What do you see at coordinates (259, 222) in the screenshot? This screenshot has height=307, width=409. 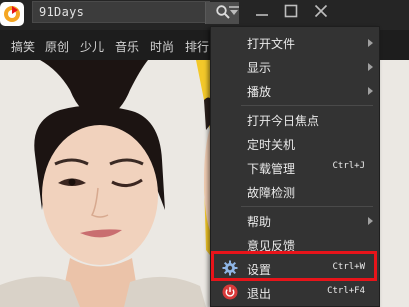 I see `menu-item-label: 帮助` at bounding box center [259, 222].